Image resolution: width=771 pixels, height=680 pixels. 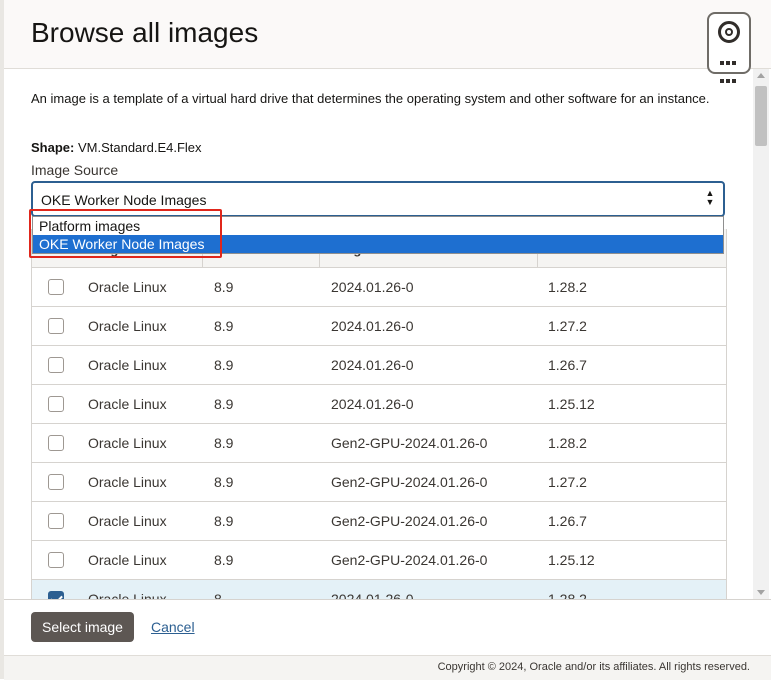 I want to click on image-source-select: OKE Worker Node Images ▲ ▼, so click(x=378, y=199).